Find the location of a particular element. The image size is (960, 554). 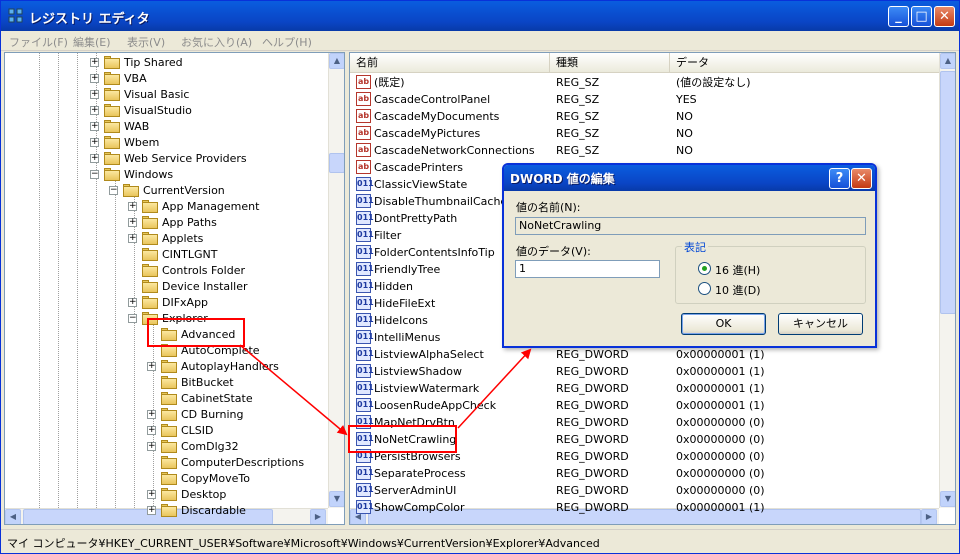

tree-item: + CD Burning is located at coordinates (165, 415).